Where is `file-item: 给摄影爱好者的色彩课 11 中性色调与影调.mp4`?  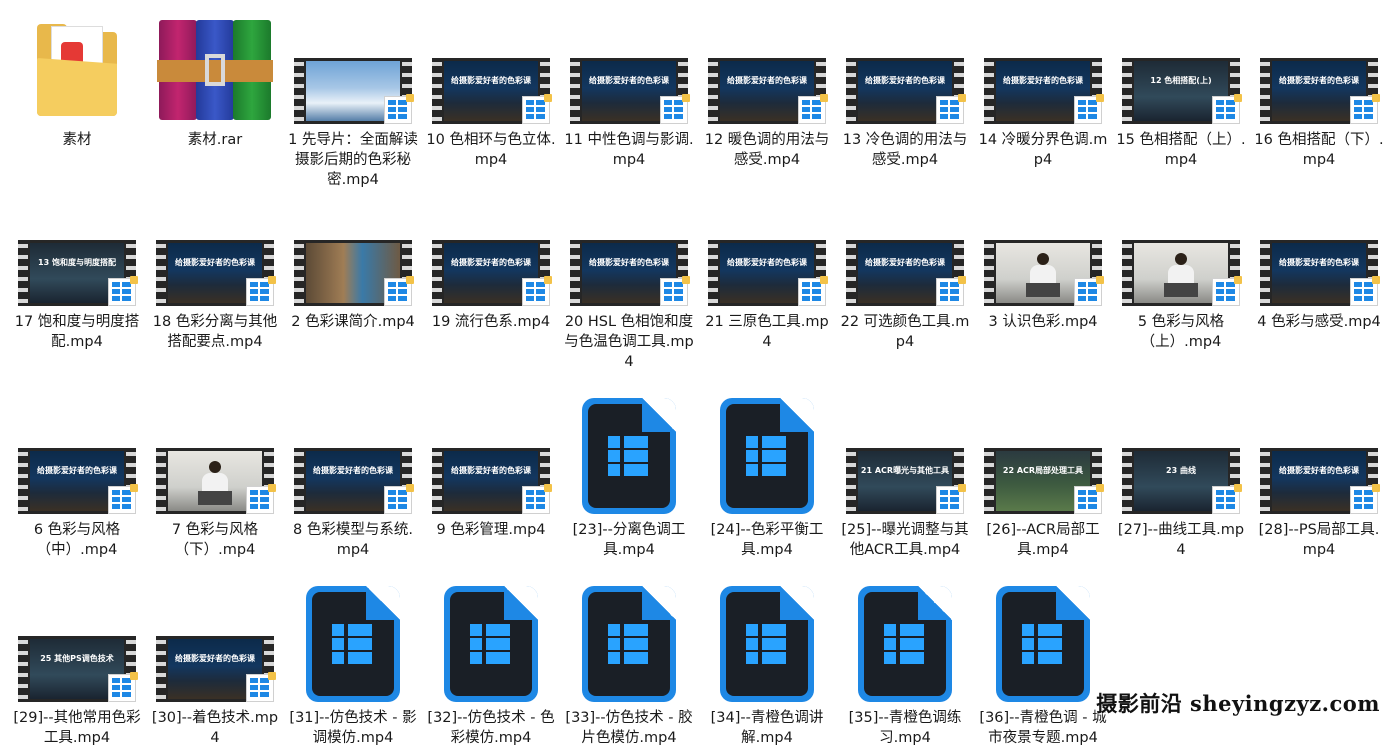
file-item: 给摄影爱好者的色彩课 11 中性色调与影调.mp4 is located at coordinates (629, 99).